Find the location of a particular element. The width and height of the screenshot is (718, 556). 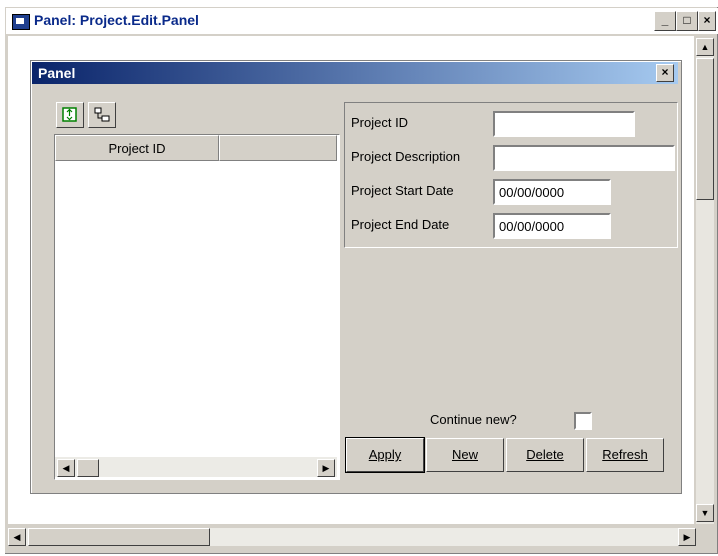

apply-button: Apply is located at coordinates (385, 455).